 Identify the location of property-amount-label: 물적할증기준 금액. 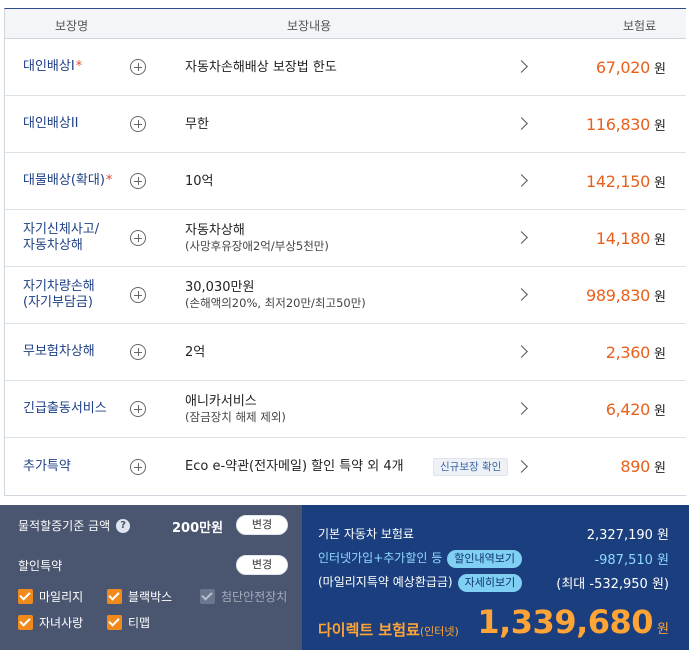
(64, 526).